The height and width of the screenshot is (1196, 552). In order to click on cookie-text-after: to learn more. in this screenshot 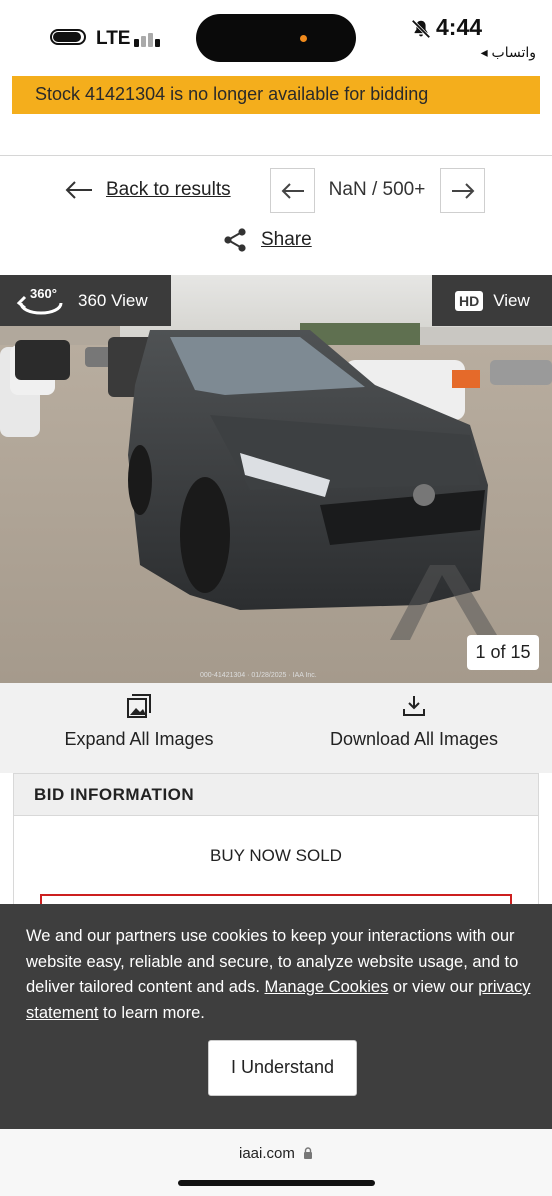, I will do `click(151, 1012)`.